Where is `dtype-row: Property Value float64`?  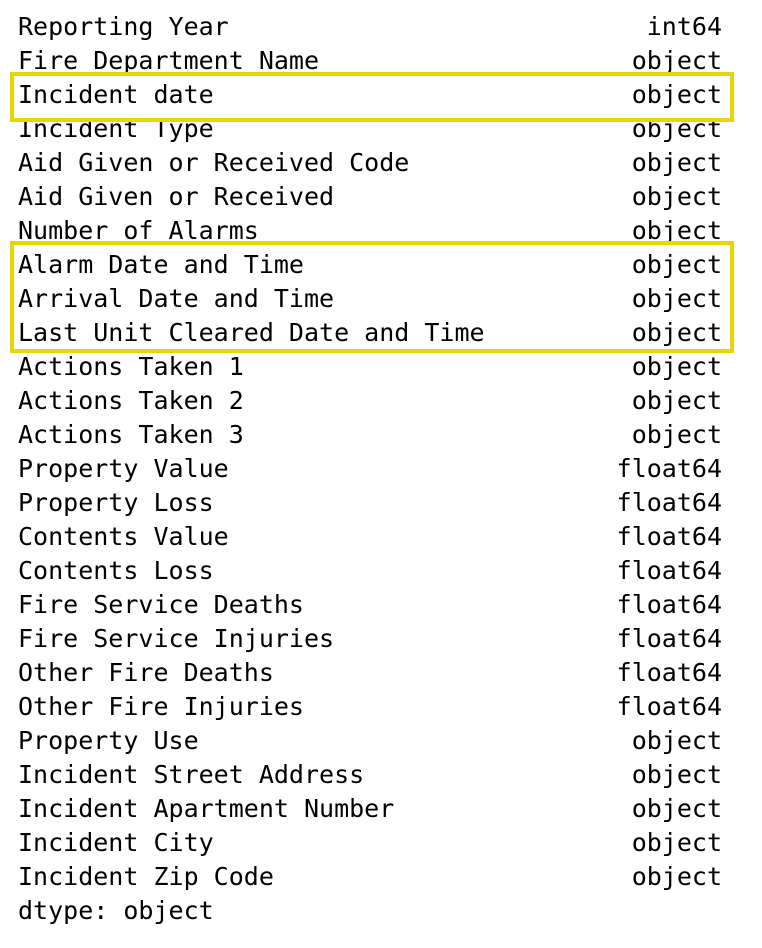
dtype-row: Property Value float64 is located at coordinates (370, 469).